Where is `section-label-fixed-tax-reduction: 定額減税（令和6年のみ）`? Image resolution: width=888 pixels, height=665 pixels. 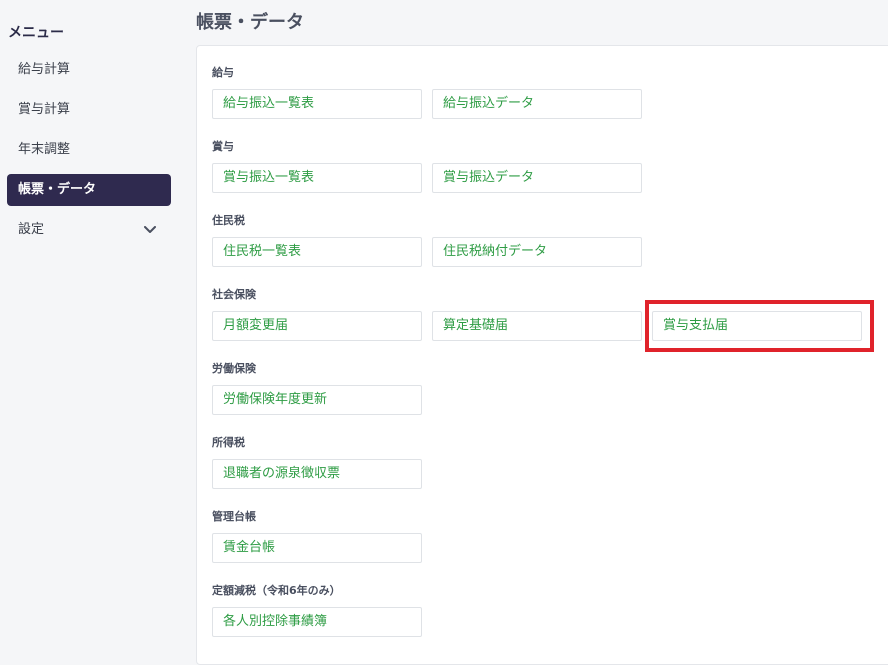 section-label-fixed-tax-reduction: 定額減税（令和6年のみ） is located at coordinates (276, 590).